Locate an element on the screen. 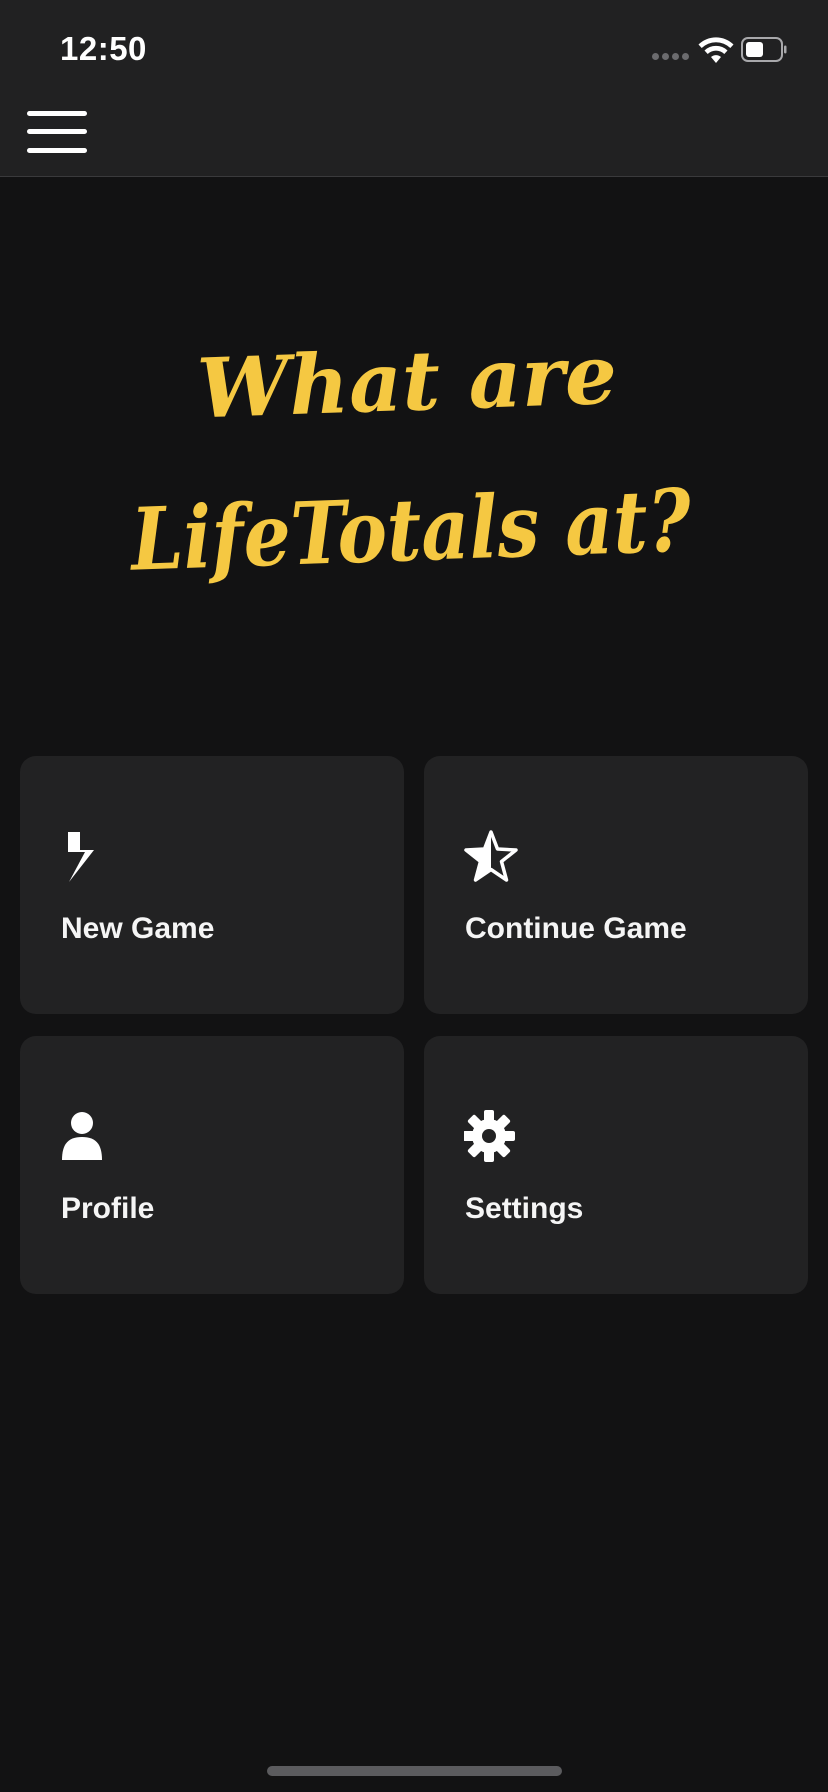  profile-label: Profile is located at coordinates (108, 1208).